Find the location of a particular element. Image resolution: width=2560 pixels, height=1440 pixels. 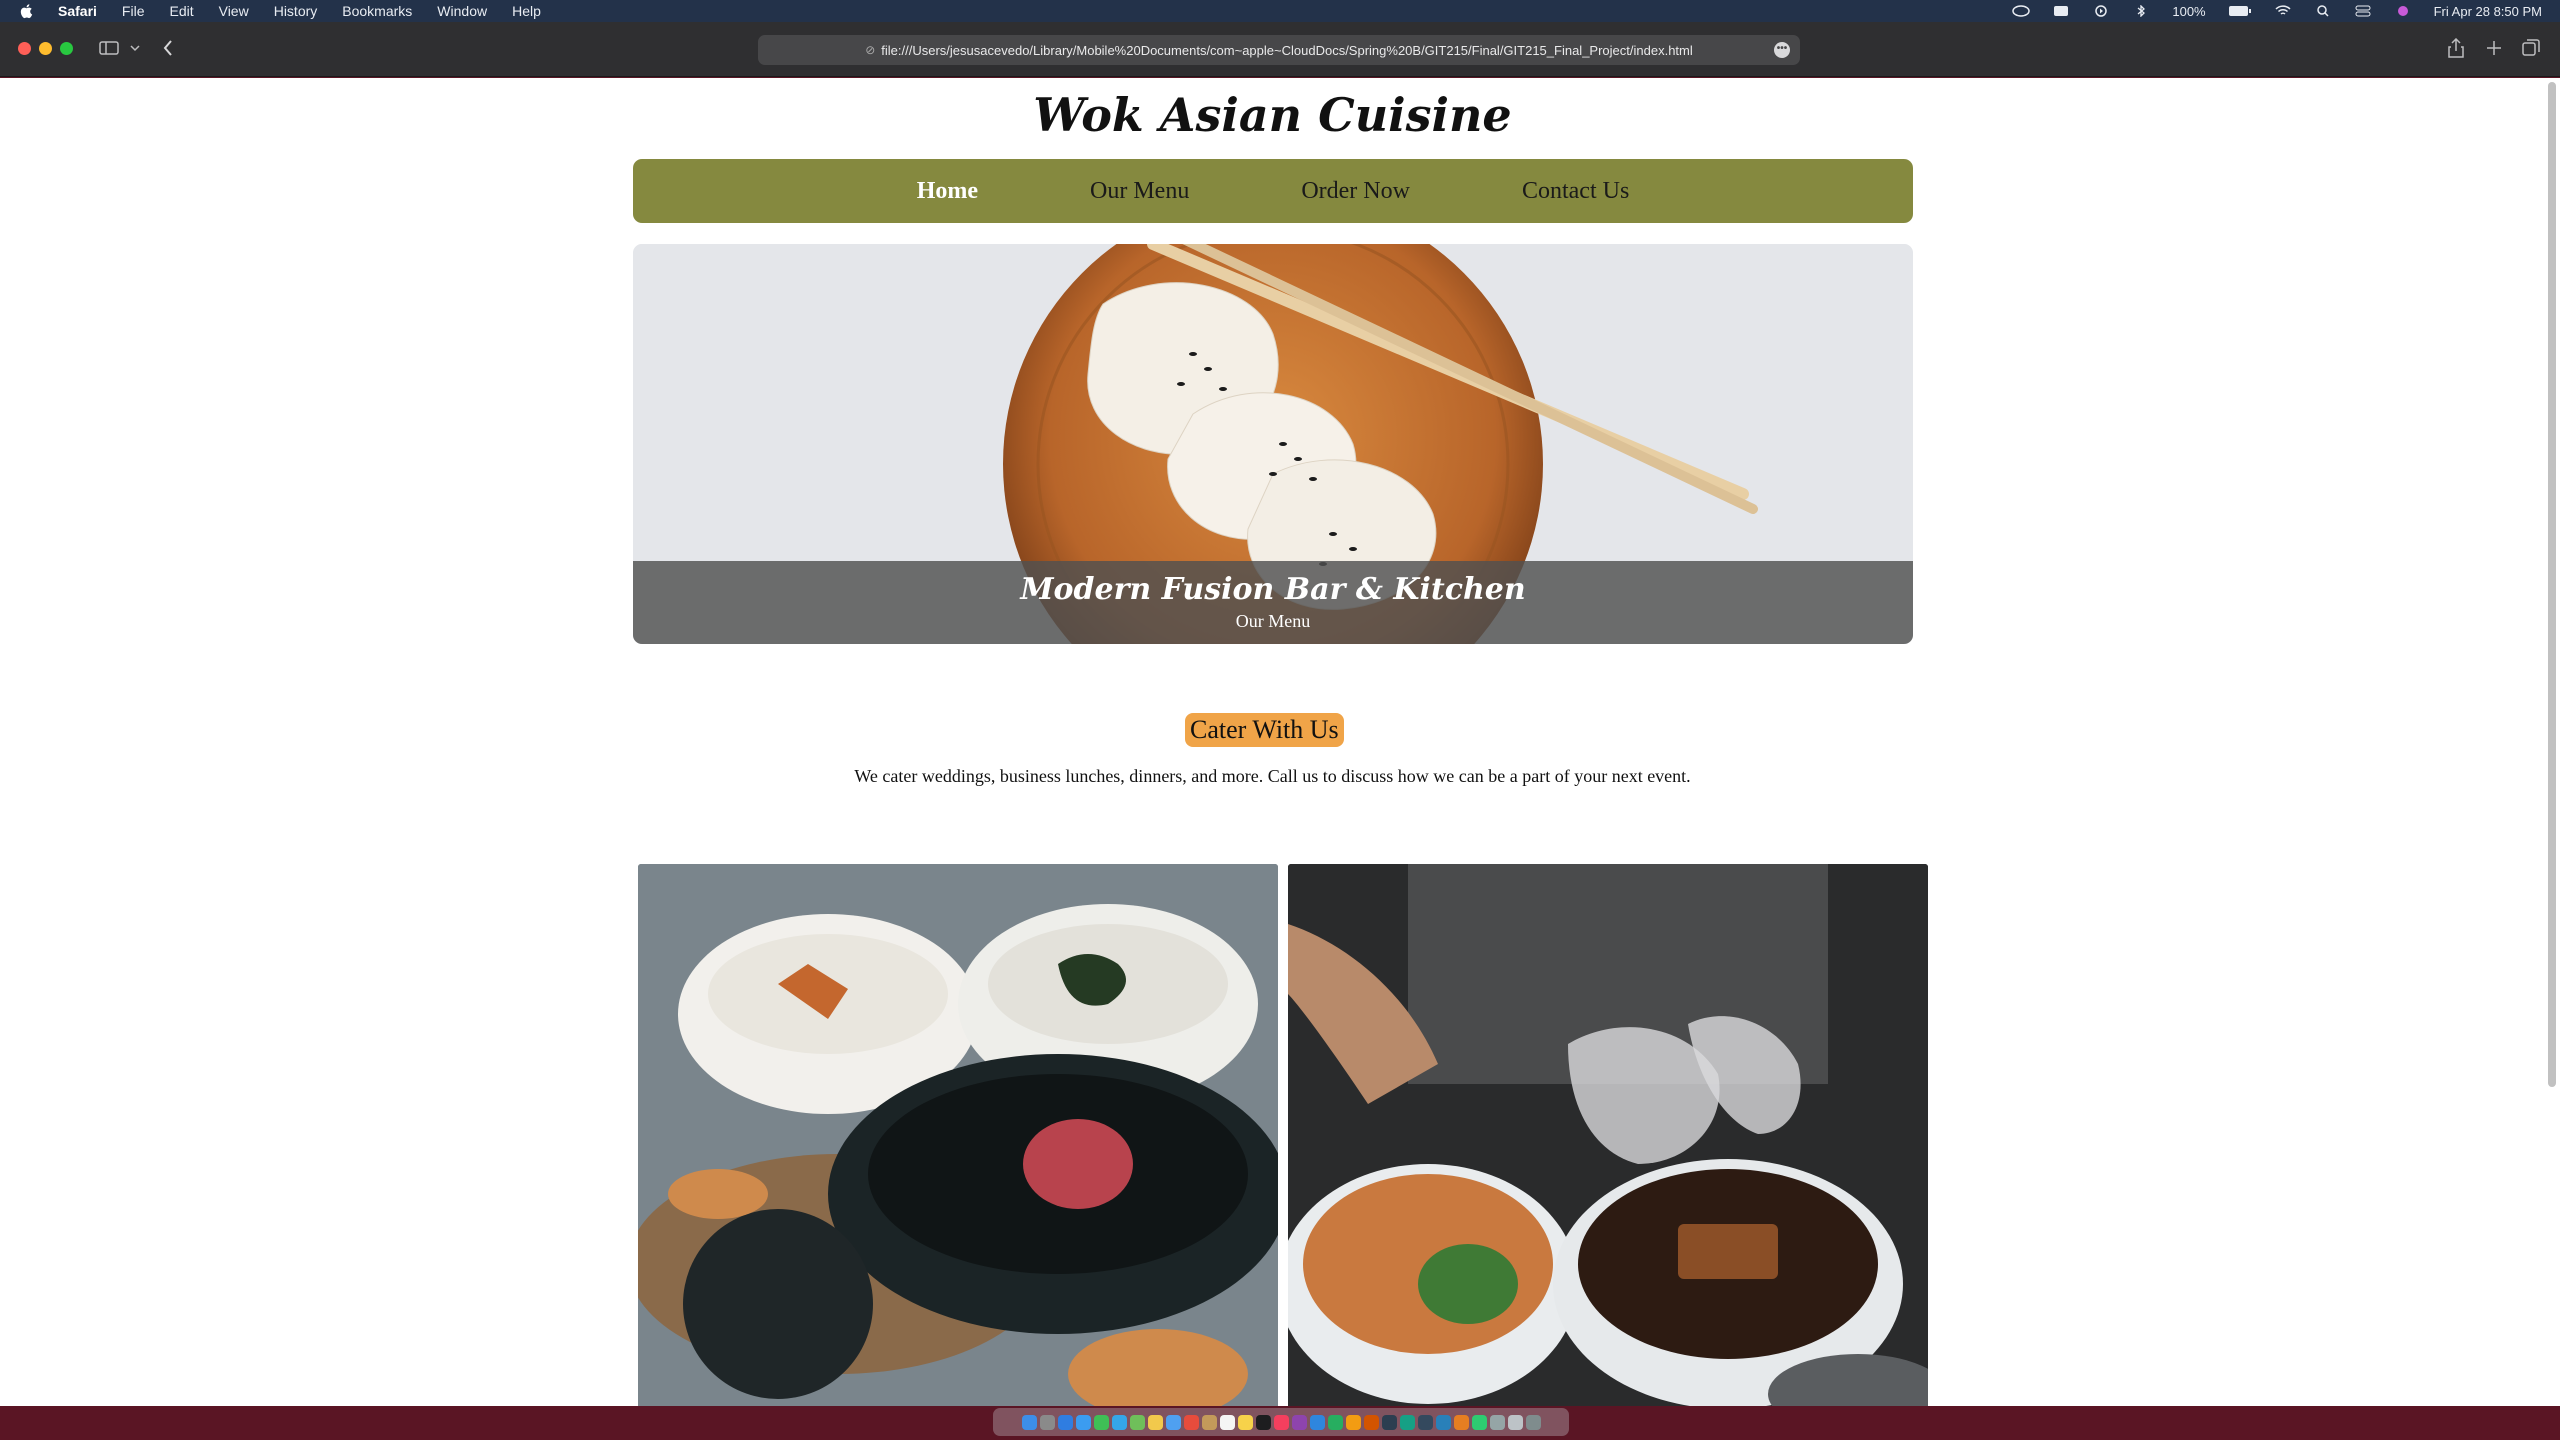

illustrator-icon is located at coordinates (1371, 1422).